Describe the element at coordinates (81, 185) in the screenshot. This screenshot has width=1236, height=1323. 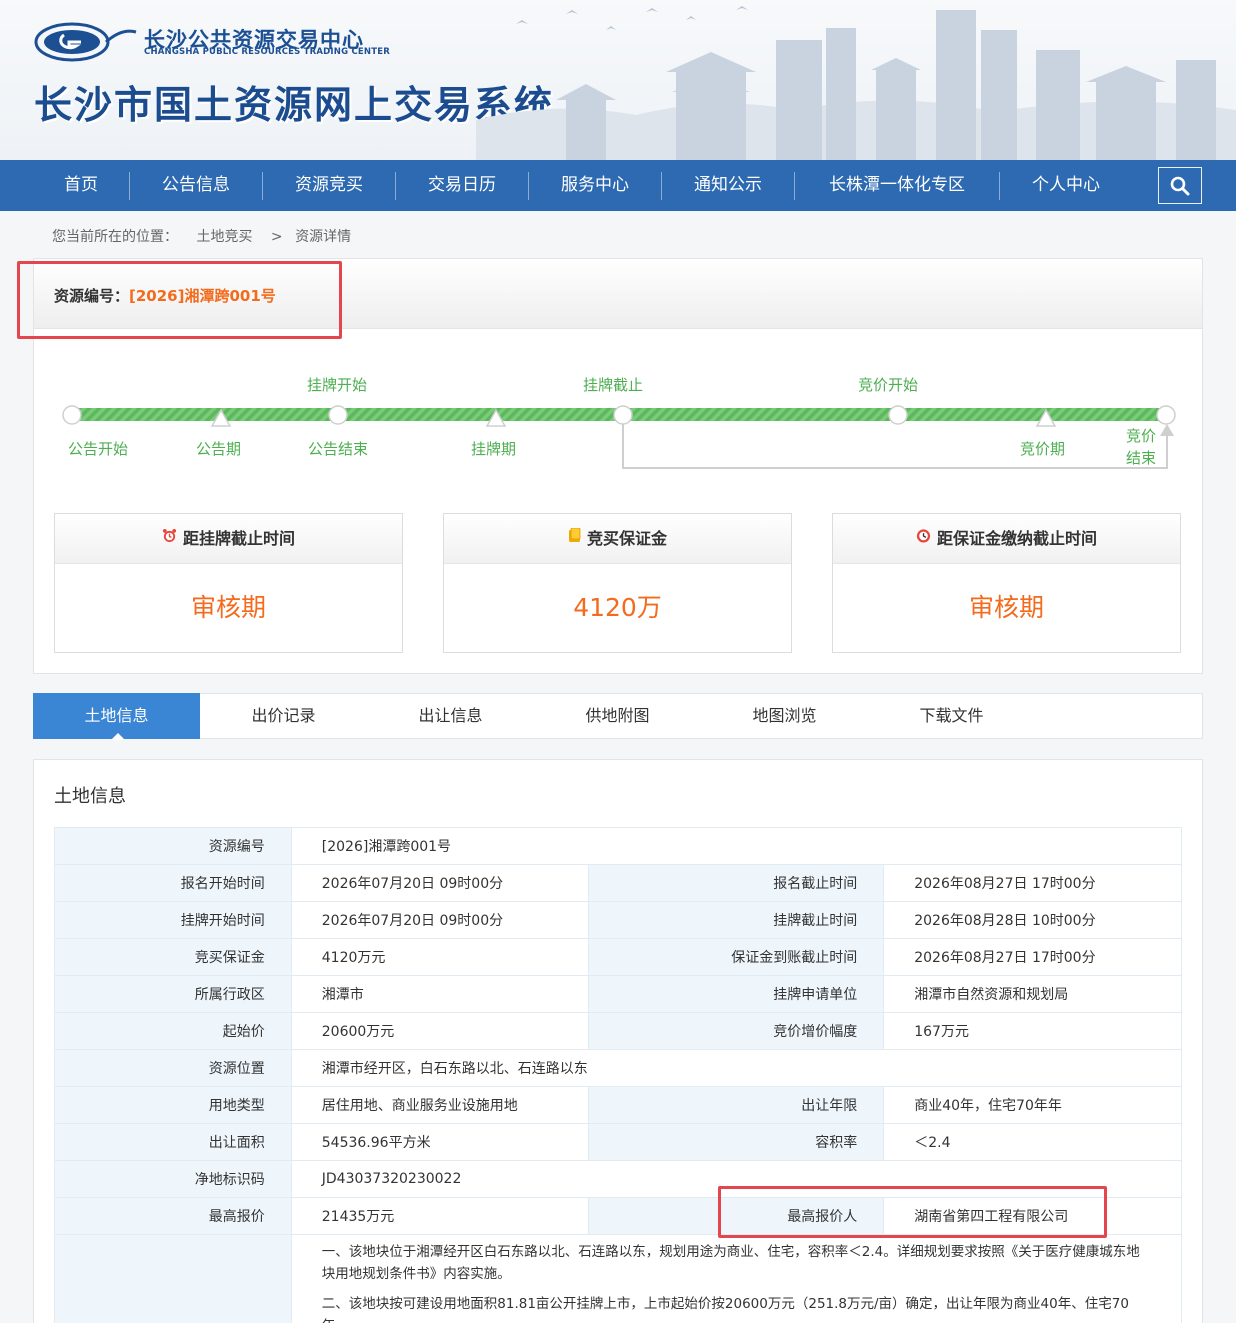
I see `nav-home: 首页` at that location.